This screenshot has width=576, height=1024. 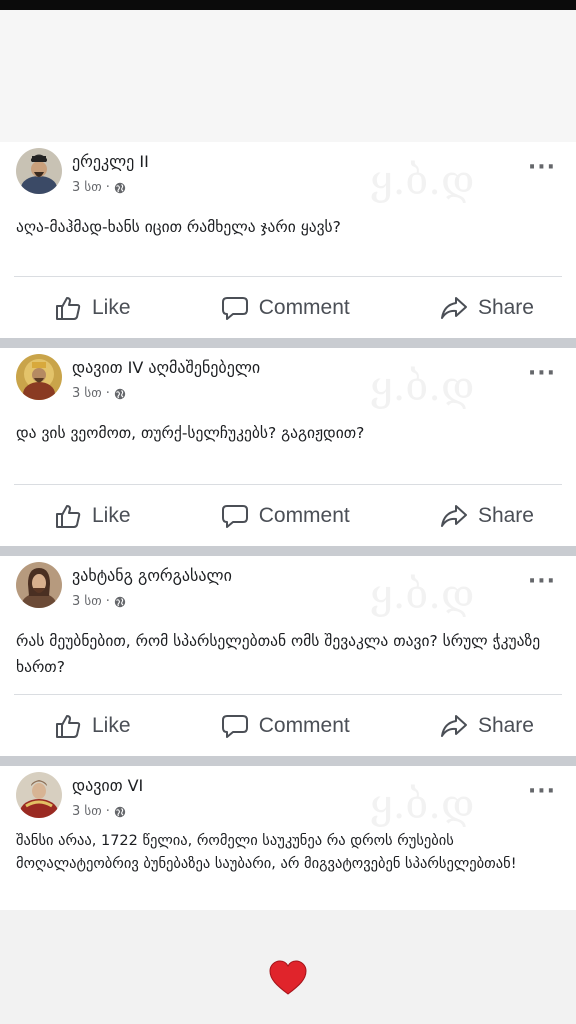 What do you see at coordinates (107, 785) in the screenshot?
I see `author-name: დავით VI` at bounding box center [107, 785].